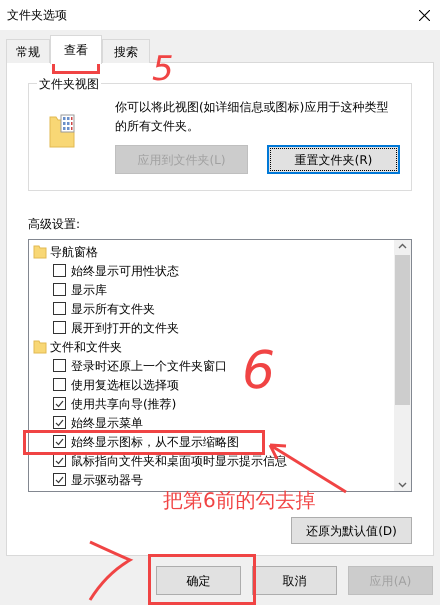 The width and height of the screenshot is (440, 605). What do you see at coordinates (252, 117) in the screenshot?
I see `description-text: 你可以将此视图(如详细信息或图标)应用于这种类型的所有文件夹。` at bounding box center [252, 117].